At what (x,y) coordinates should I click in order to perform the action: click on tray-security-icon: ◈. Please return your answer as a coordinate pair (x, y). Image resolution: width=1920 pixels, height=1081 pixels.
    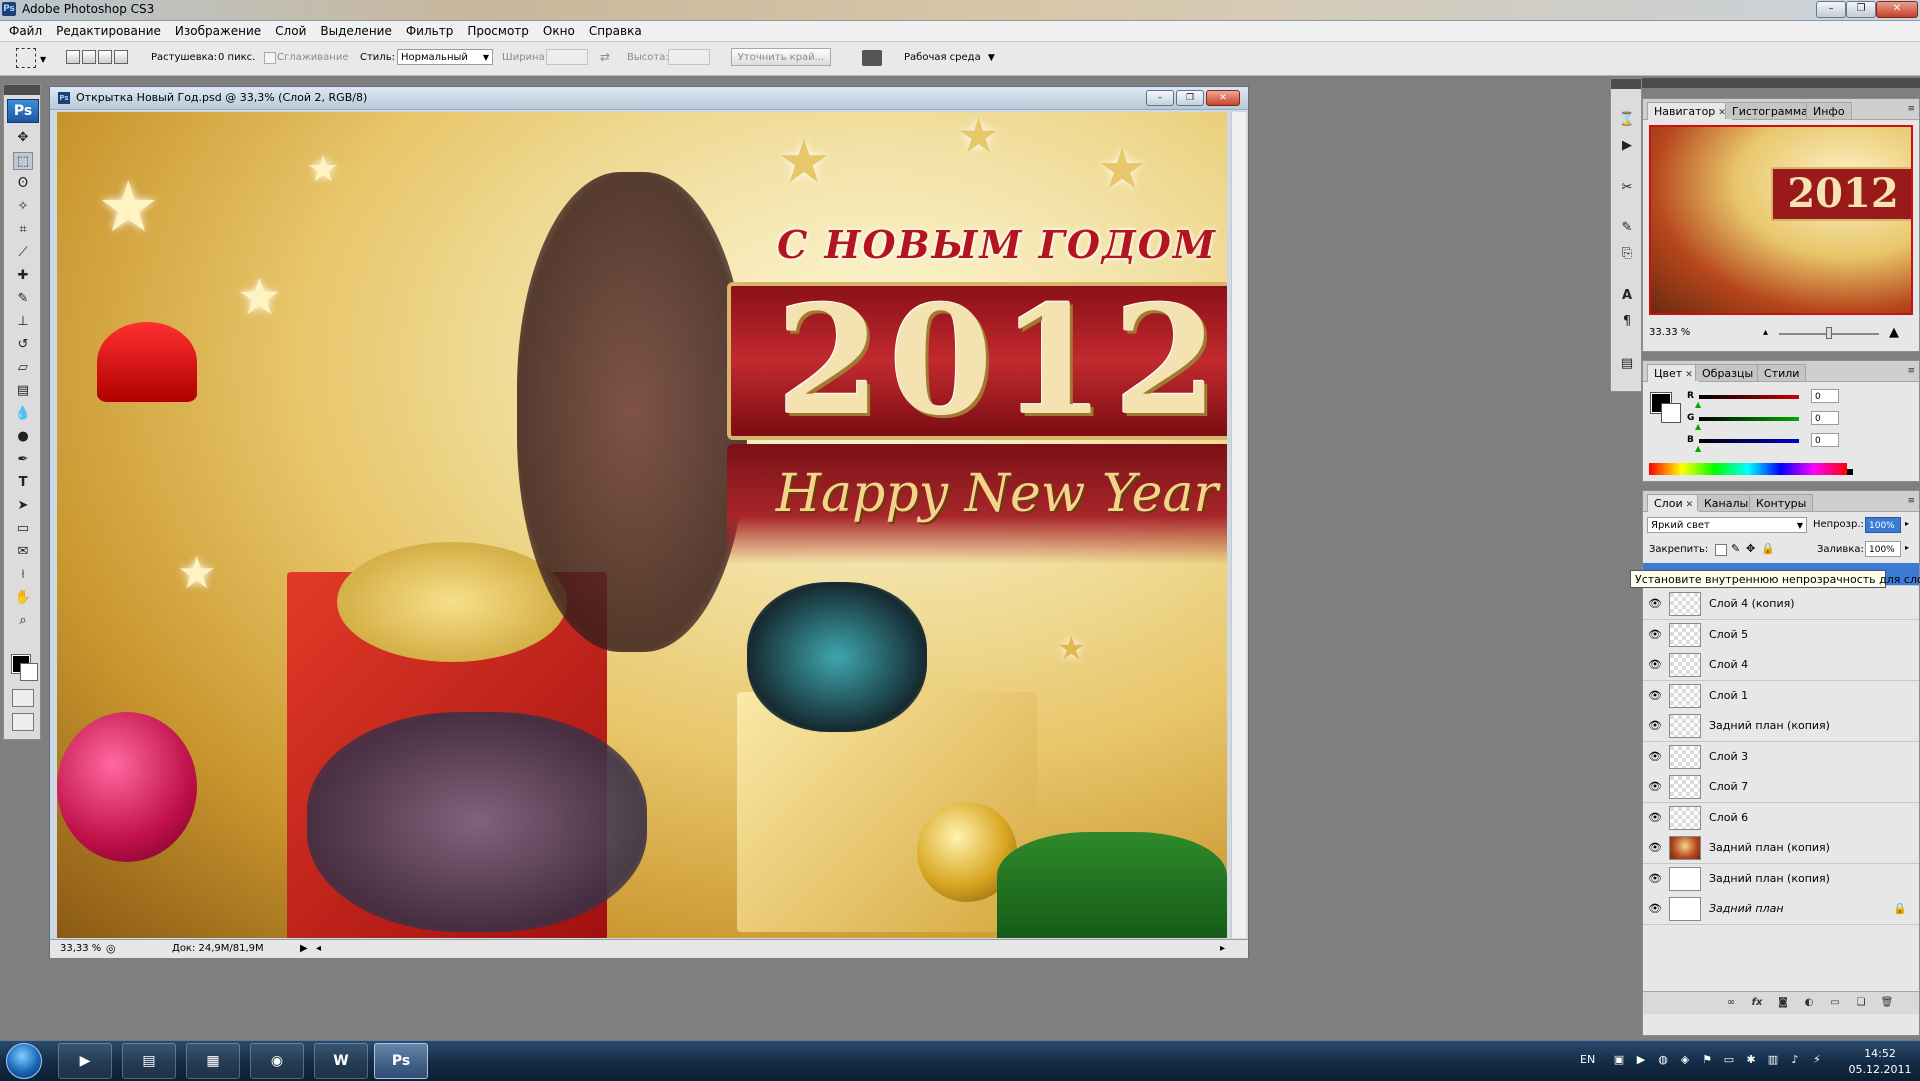
    Looking at the image, I should click on (1685, 1060).